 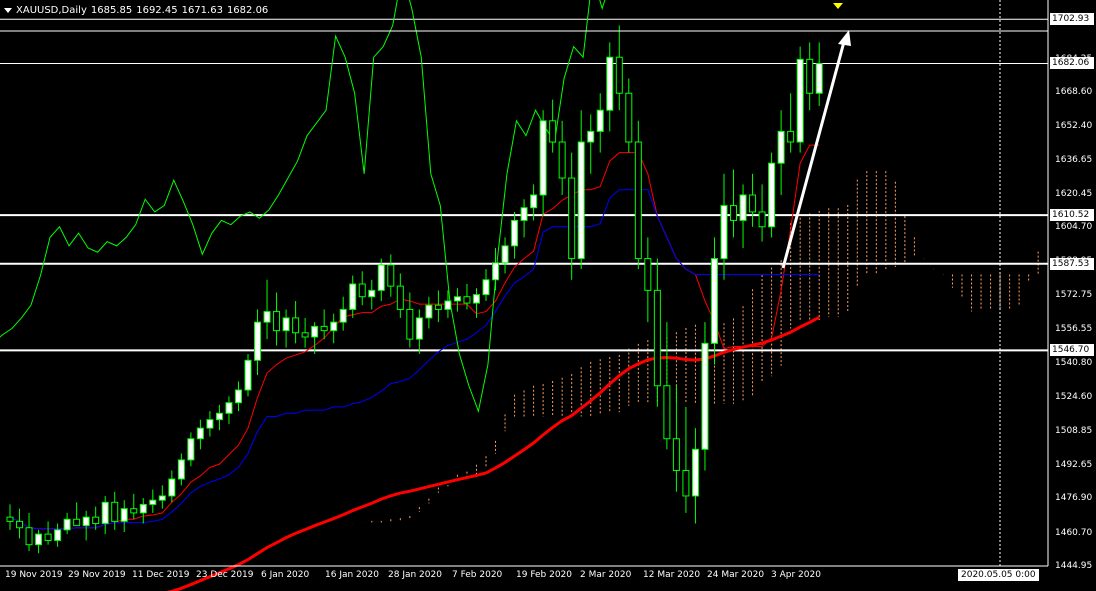 What do you see at coordinates (1074, 329) in the screenshot?
I see `price-tick: 1556.55` at bounding box center [1074, 329].